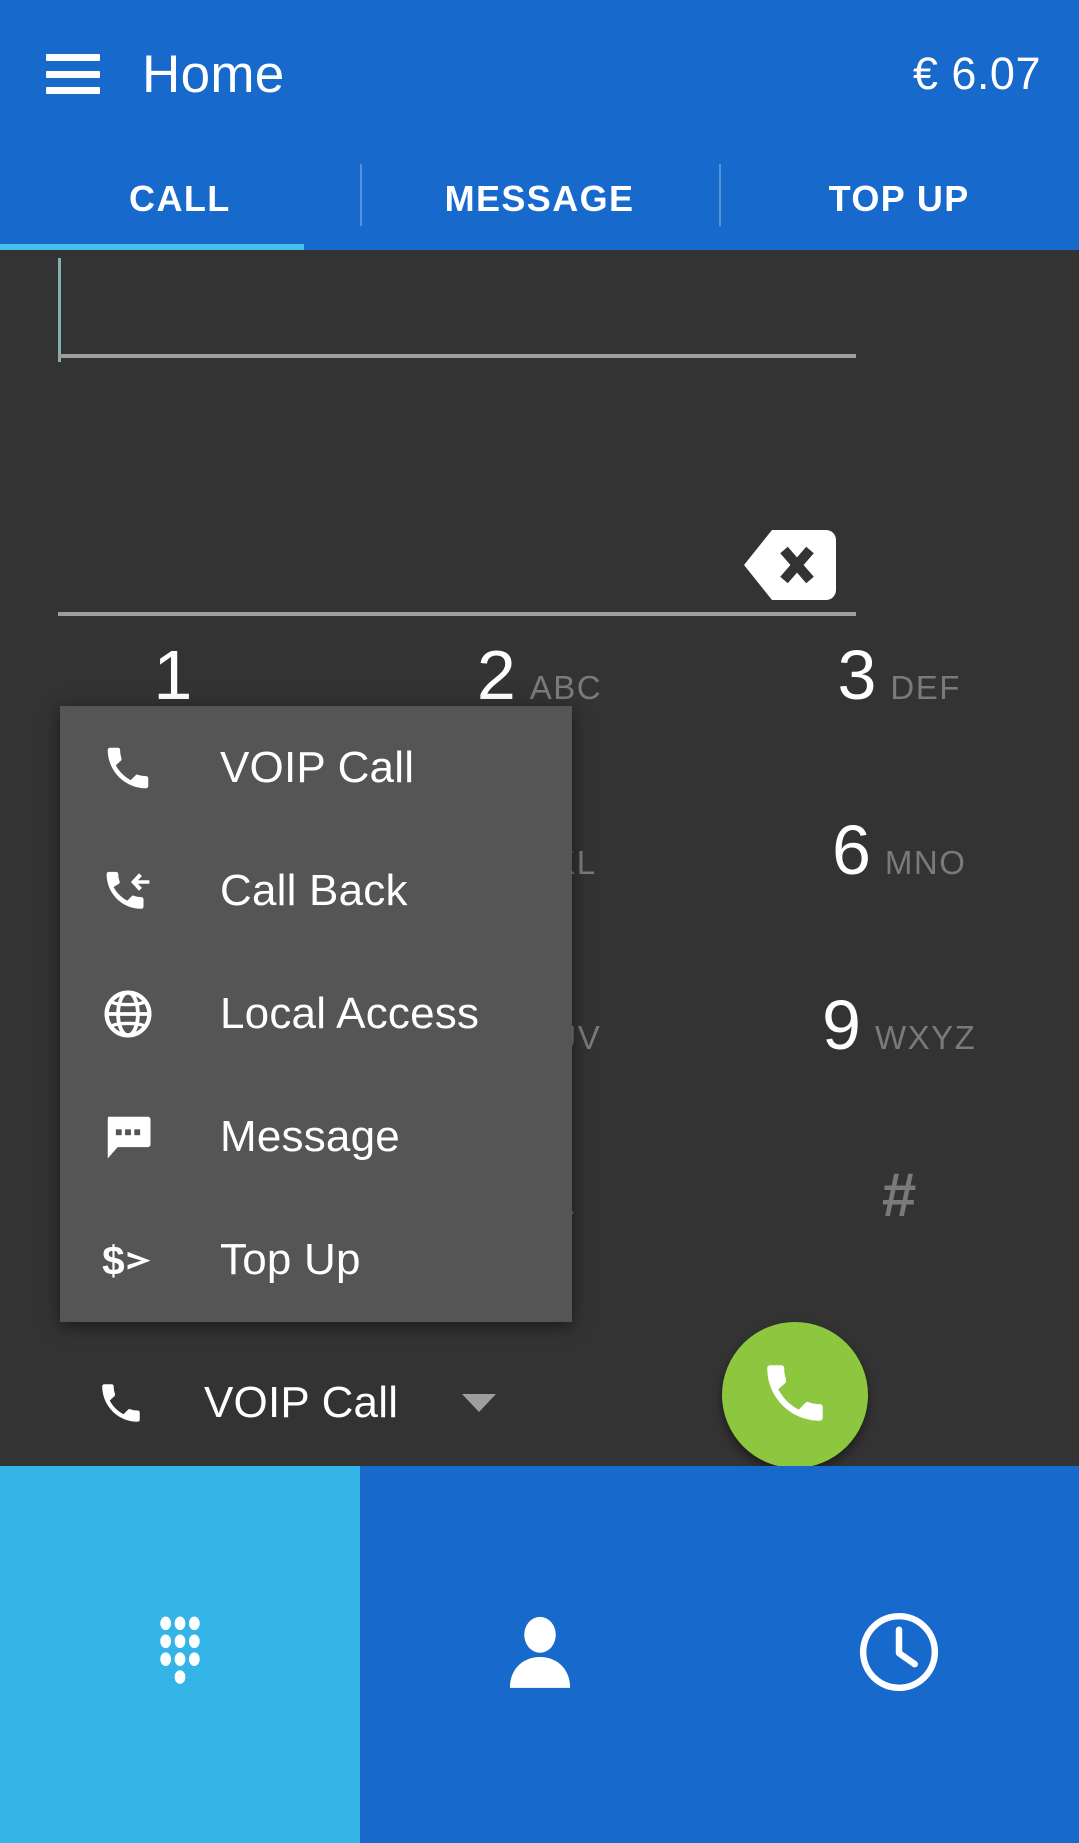 Image resolution: width=1079 pixels, height=1843 pixels. What do you see at coordinates (350, 1013) in the screenshot?
I see `popup-item-label: Local Access` at bounding box center [350, 1013].